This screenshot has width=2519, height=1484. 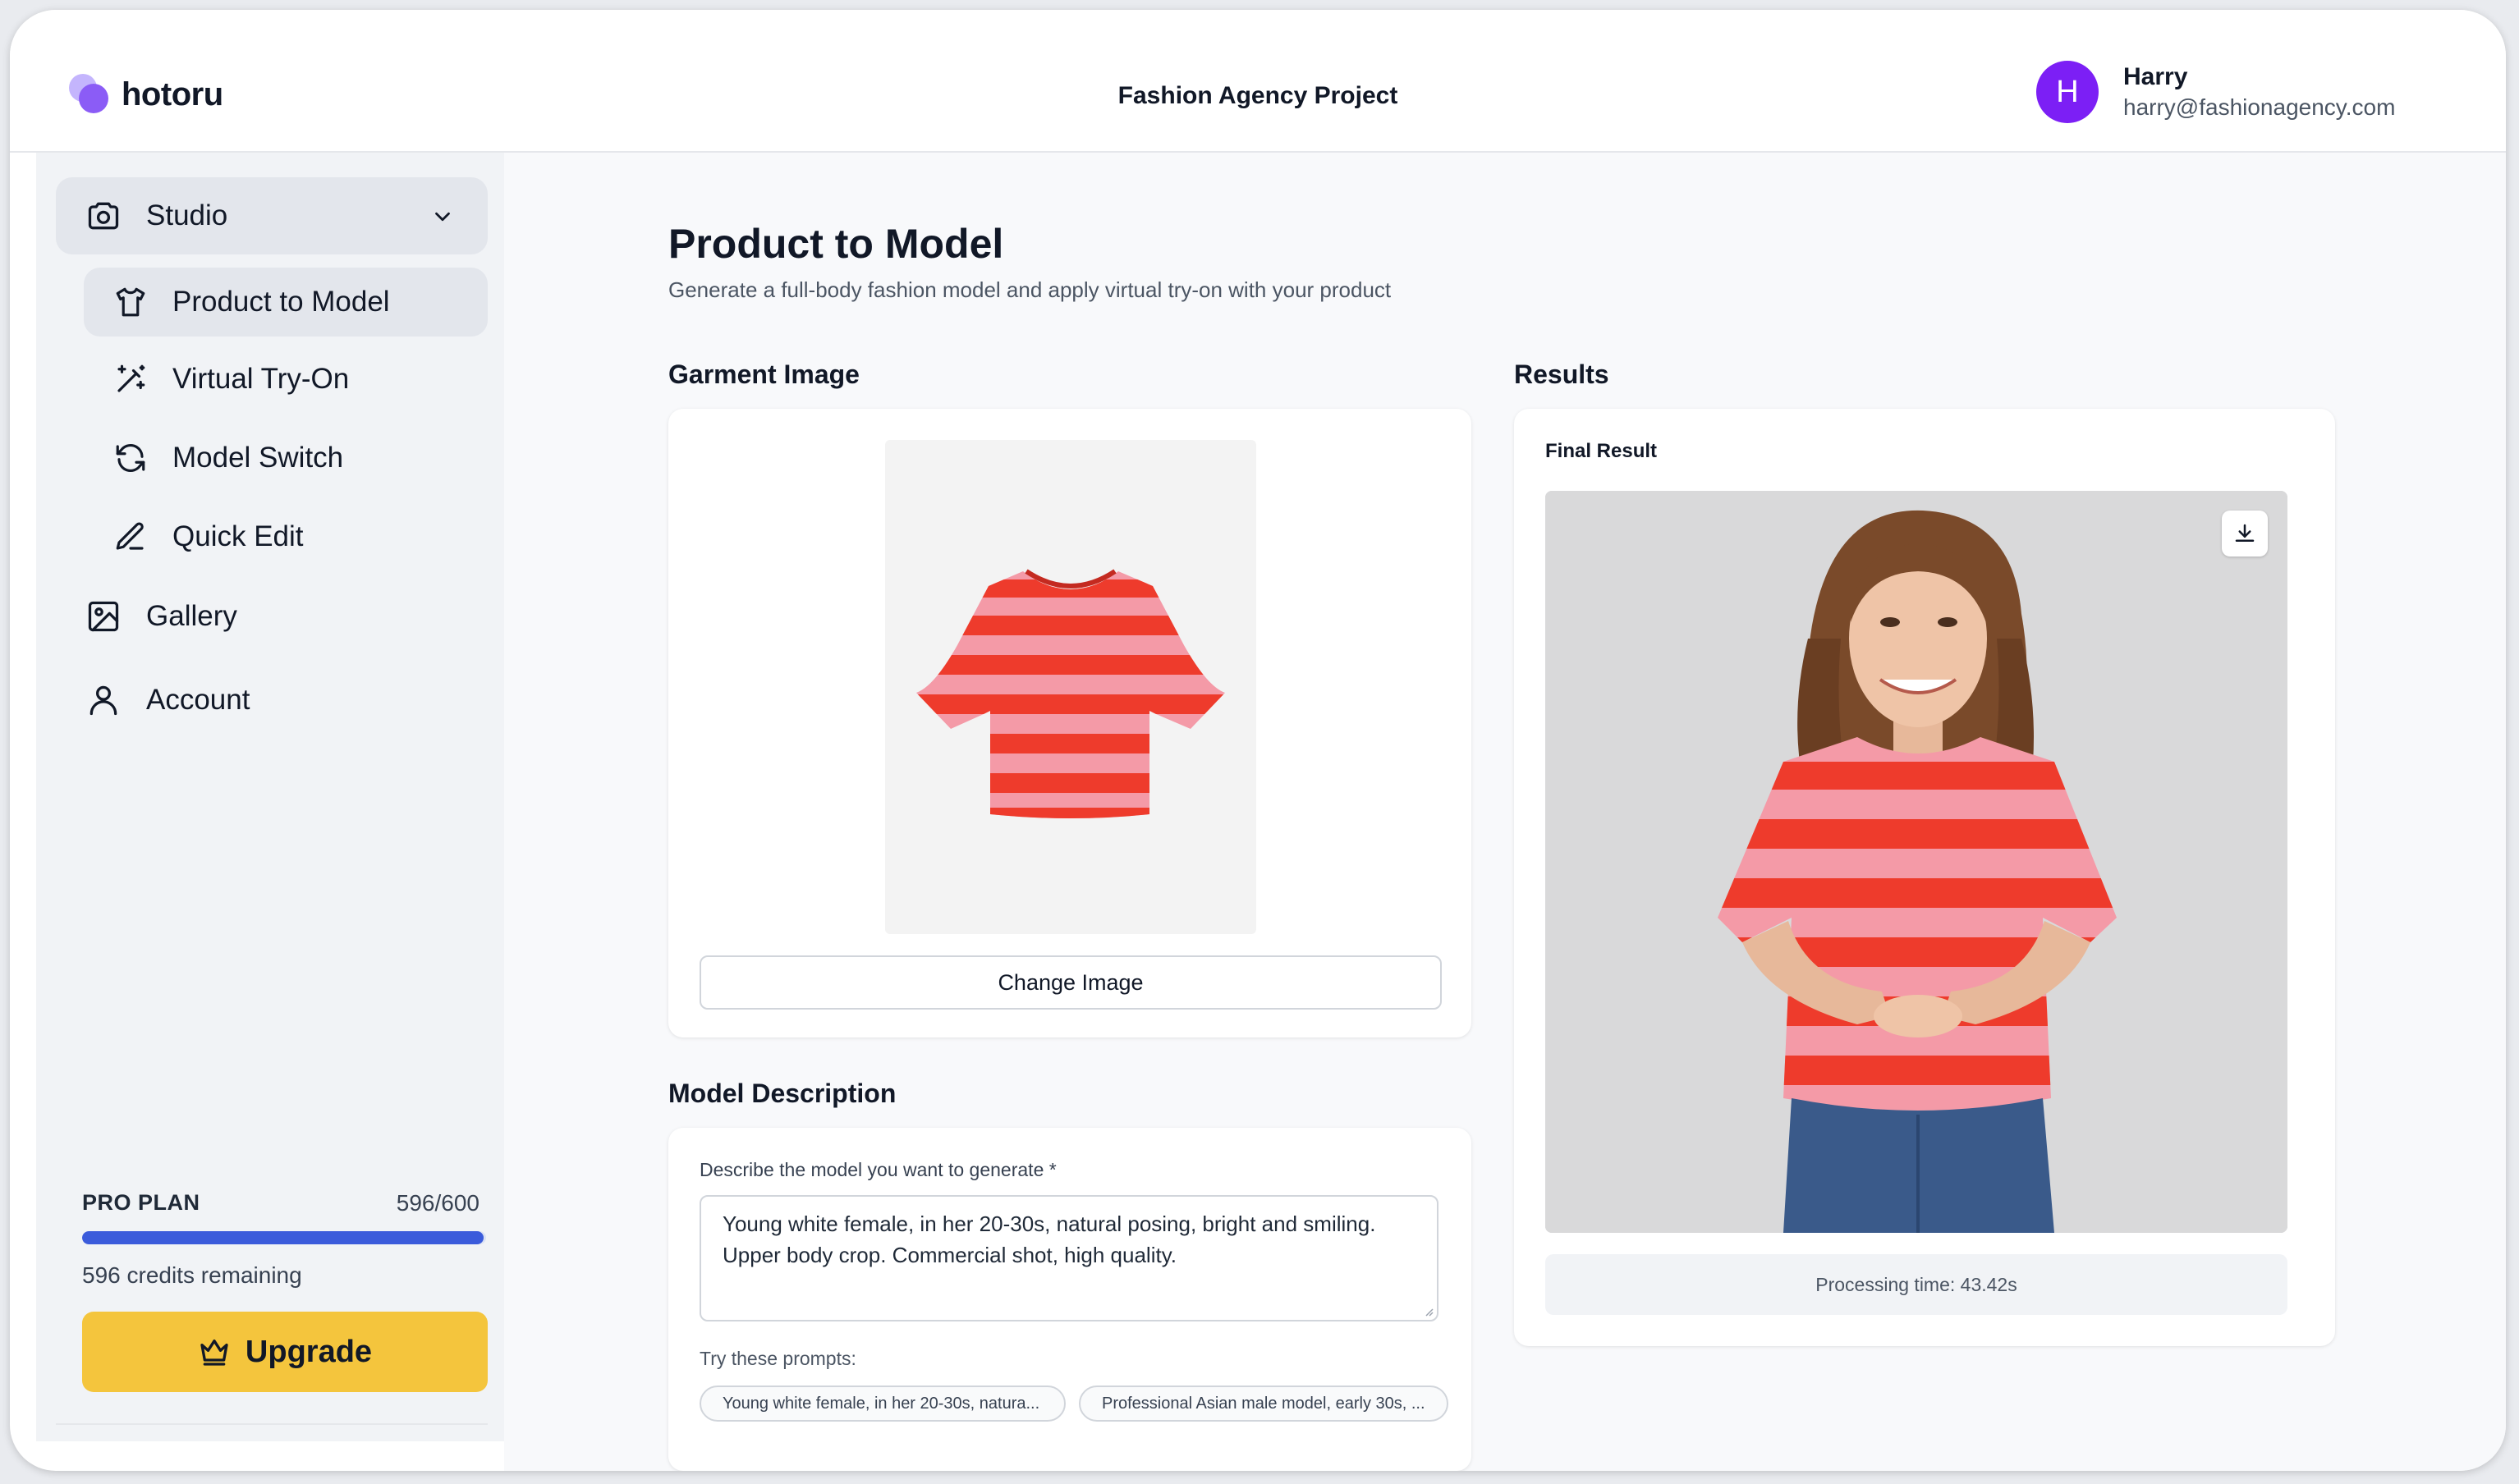 What do you see at coordinates (103, 700) in the screenshot?
I see `user-icon` at bounding box center [103, 700].